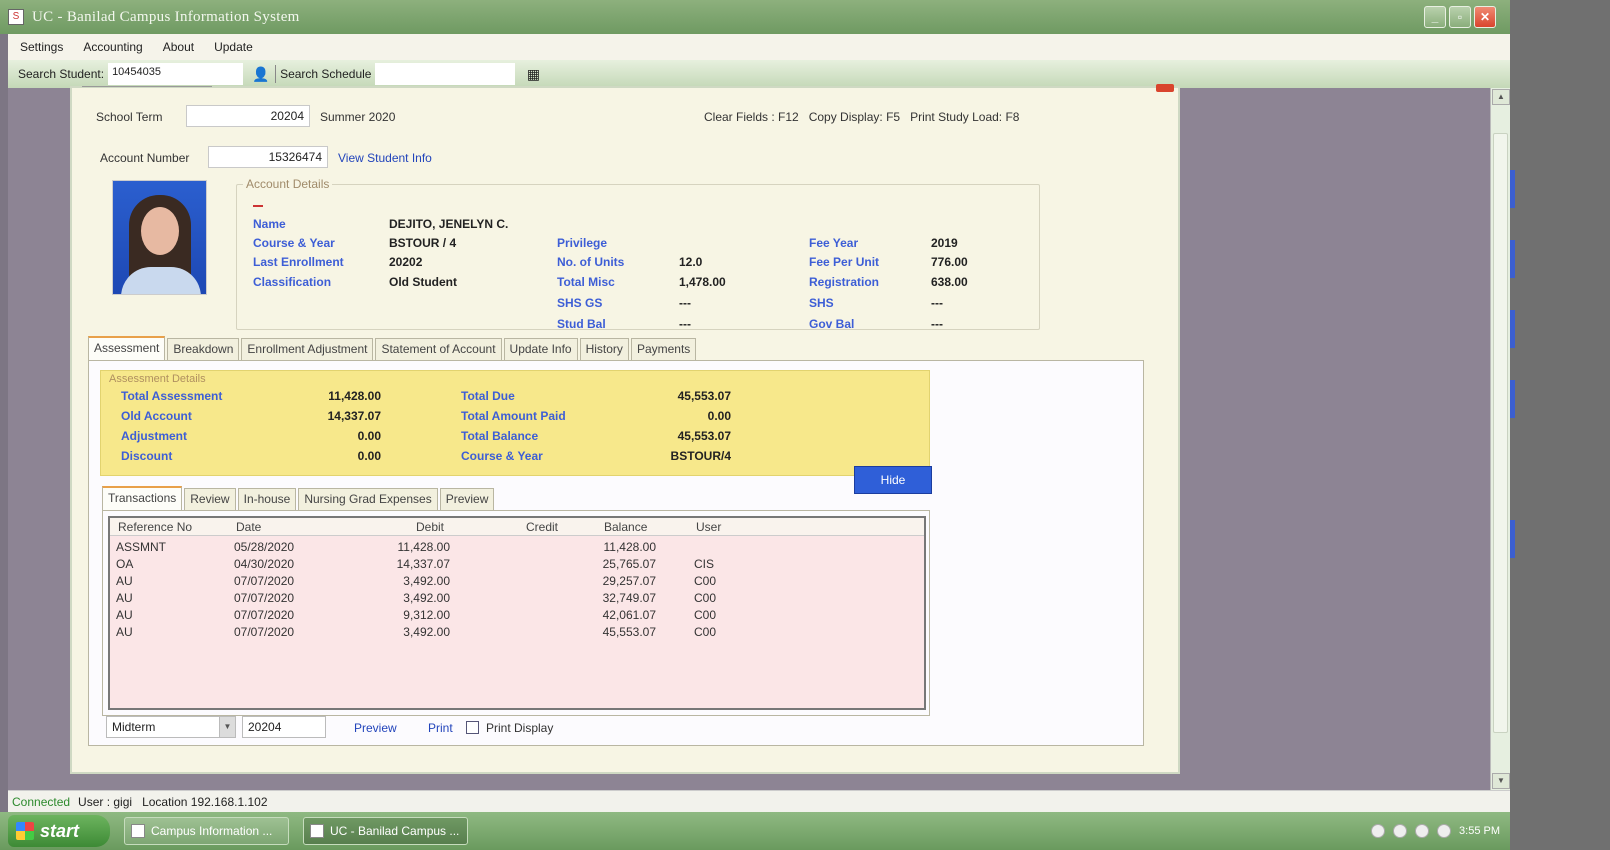 The image size is (1610, 850). What do you see at coordinates (358, 117) in the screenshot?
I see `school-term-text: Summer 2020` at bounding box center [358, 117].